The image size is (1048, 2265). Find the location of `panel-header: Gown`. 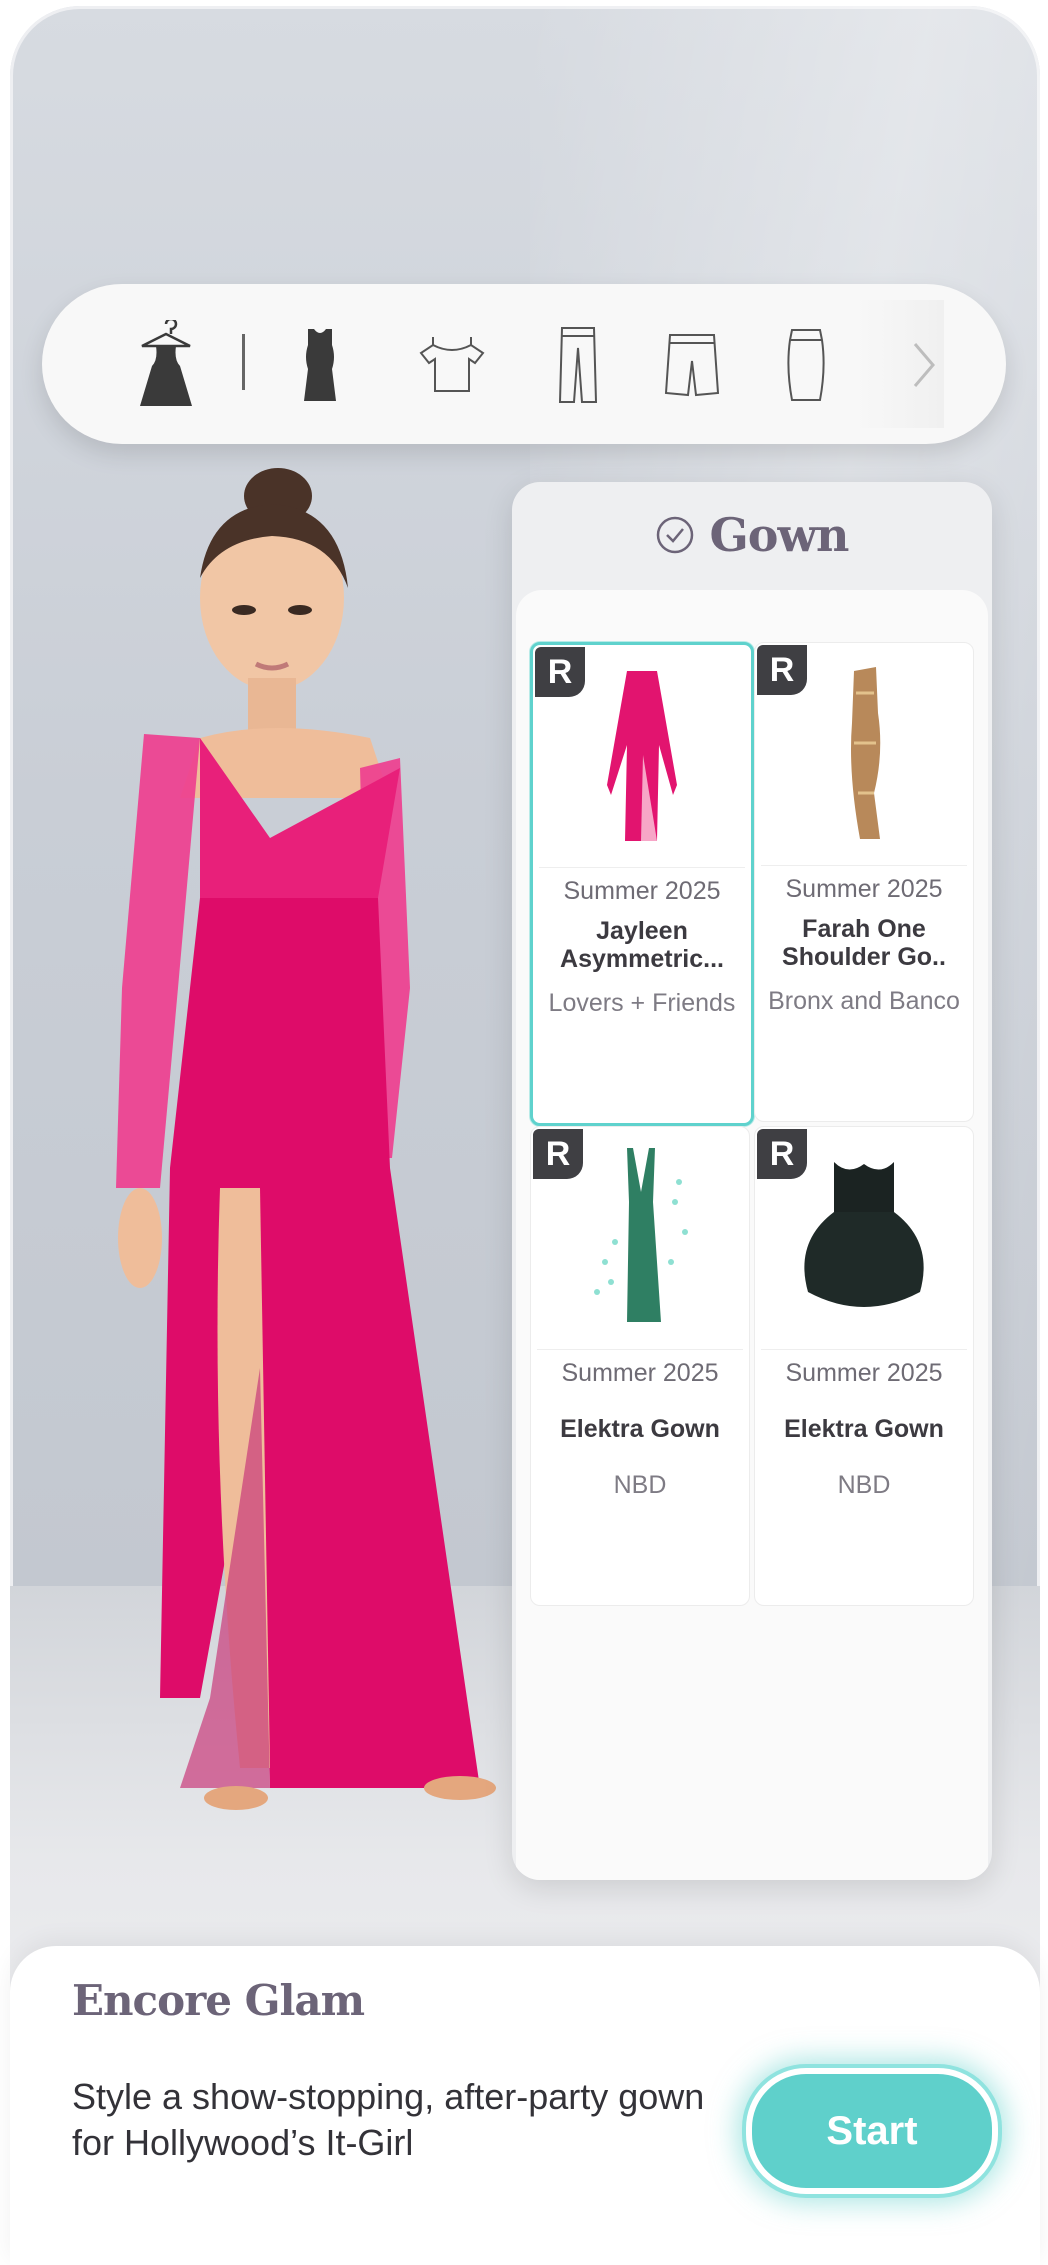

panel-header: Gown is located at coordinates (752, 535).